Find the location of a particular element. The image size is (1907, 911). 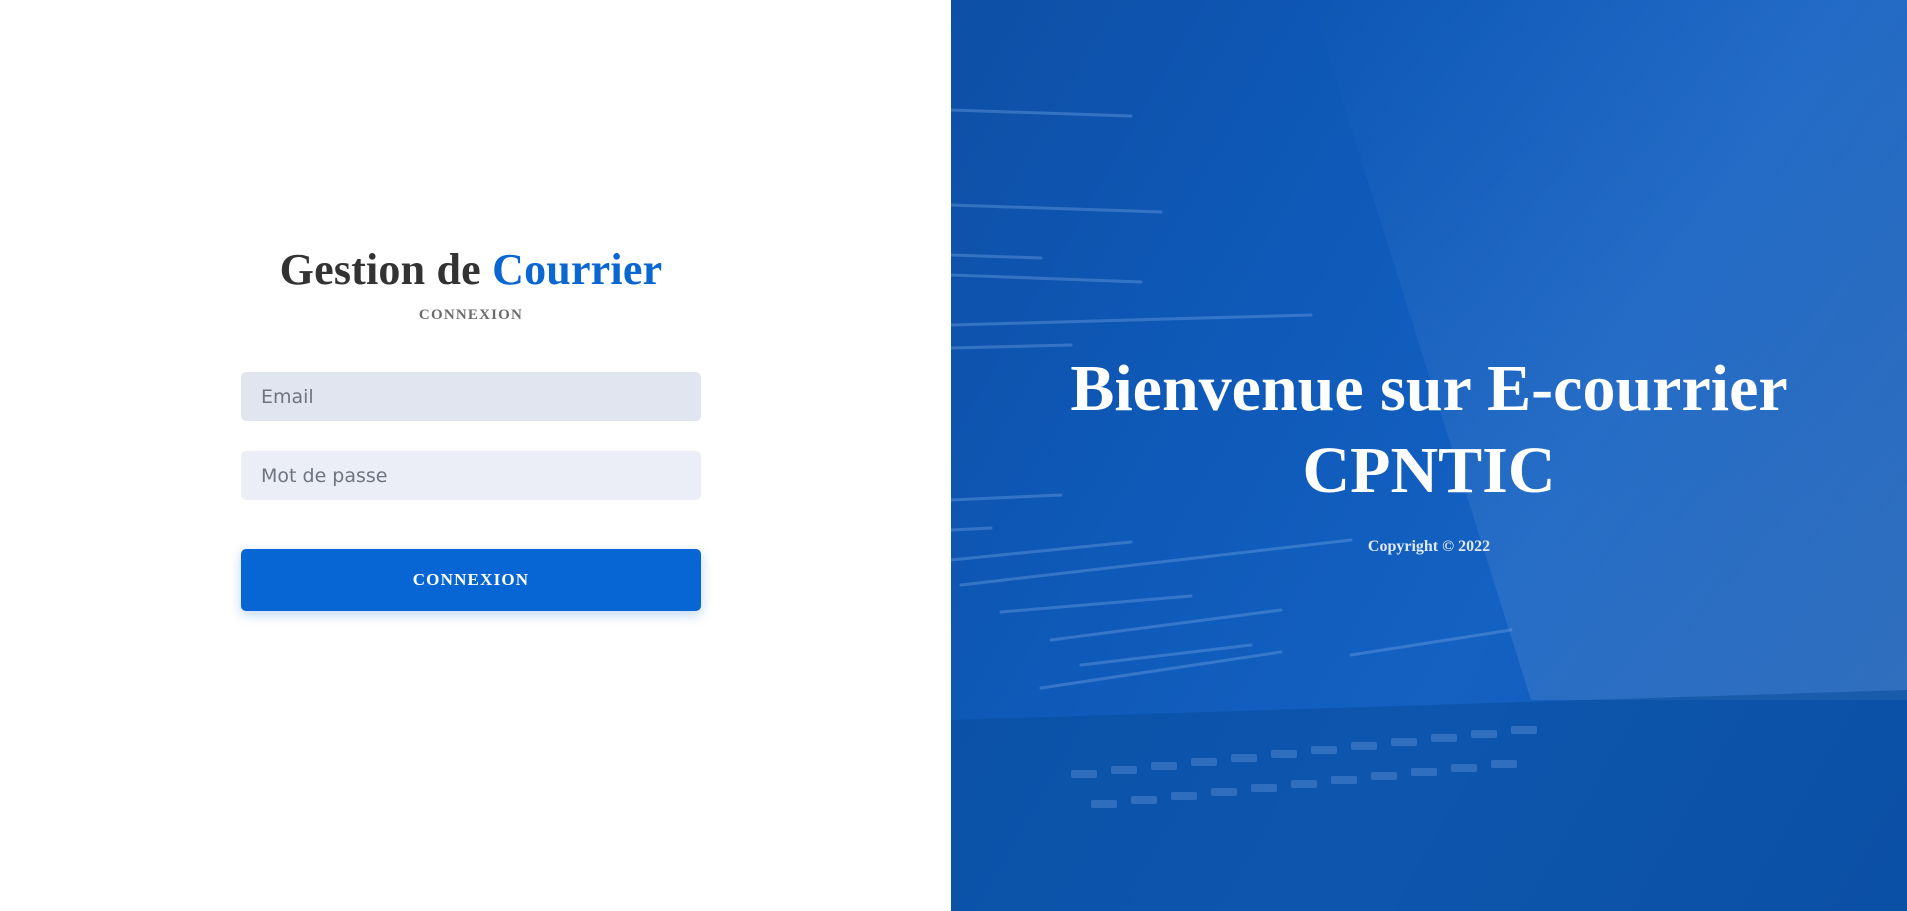

login-subtitle: CONNEXION is located at coordinates (471, 315).